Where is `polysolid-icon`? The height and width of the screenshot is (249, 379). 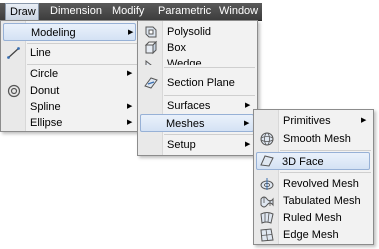 polysolid-icon is located at coordinates (151, 32).